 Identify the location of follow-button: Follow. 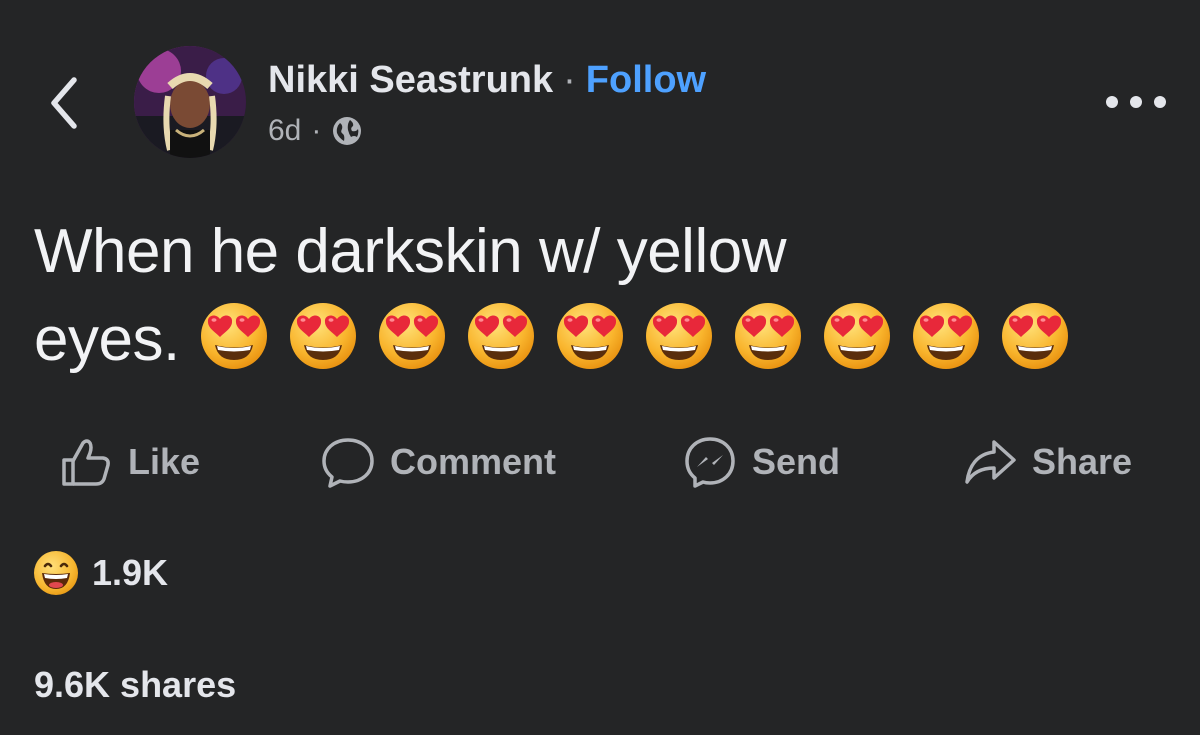
(646, 80).